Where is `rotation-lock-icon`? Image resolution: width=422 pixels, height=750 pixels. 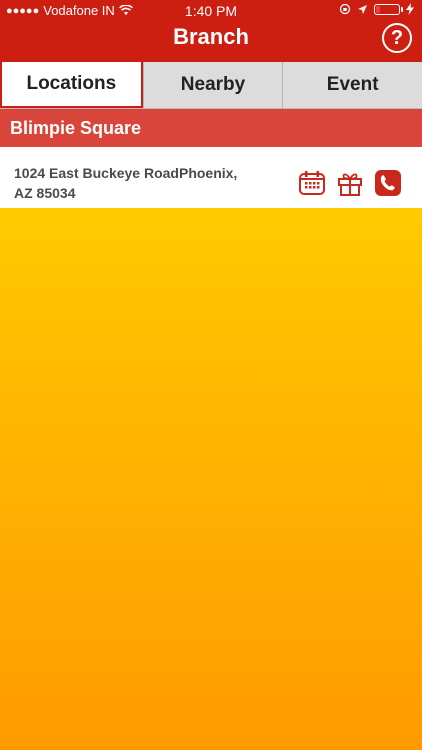 rotation-lock-icon is located at coordinates (345, 9).